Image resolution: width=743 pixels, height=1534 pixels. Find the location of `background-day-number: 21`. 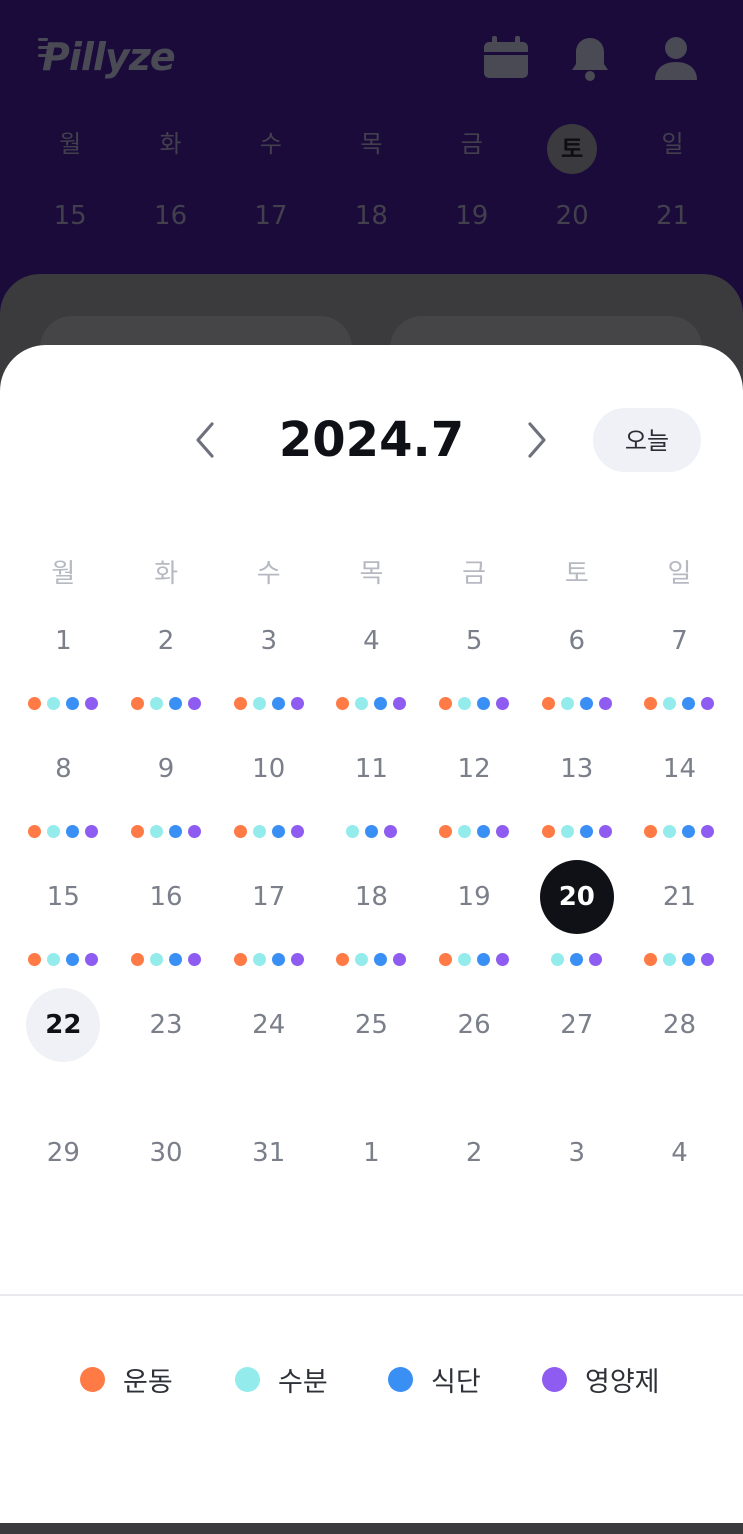

background-day-number: 21 is located at coordinates (672, 216).